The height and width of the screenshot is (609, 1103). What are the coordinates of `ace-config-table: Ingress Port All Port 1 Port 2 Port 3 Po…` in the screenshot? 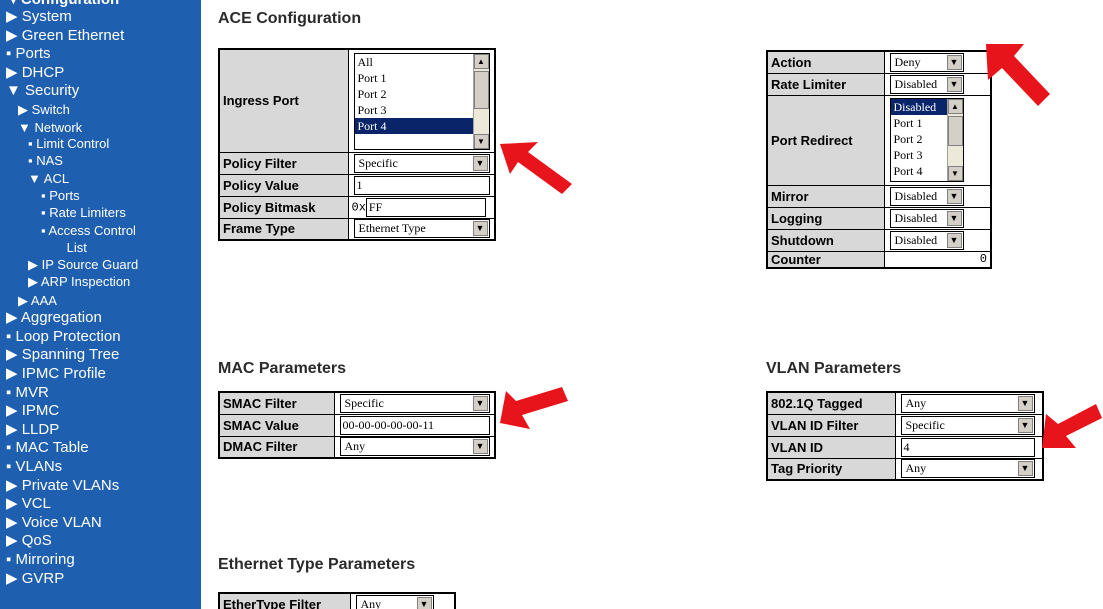 It's located at (357, 144).